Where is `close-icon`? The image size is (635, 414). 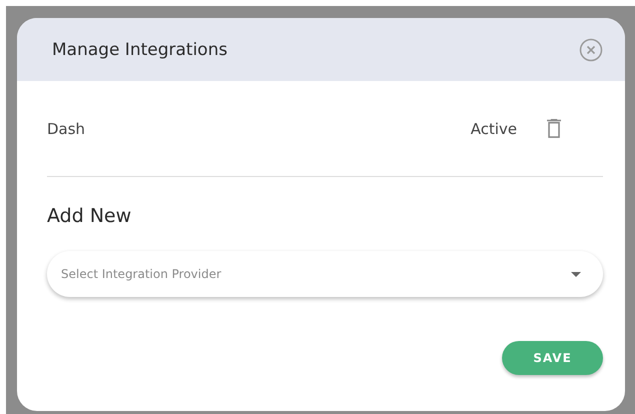
close-icon is located at coordinates (591, 50).